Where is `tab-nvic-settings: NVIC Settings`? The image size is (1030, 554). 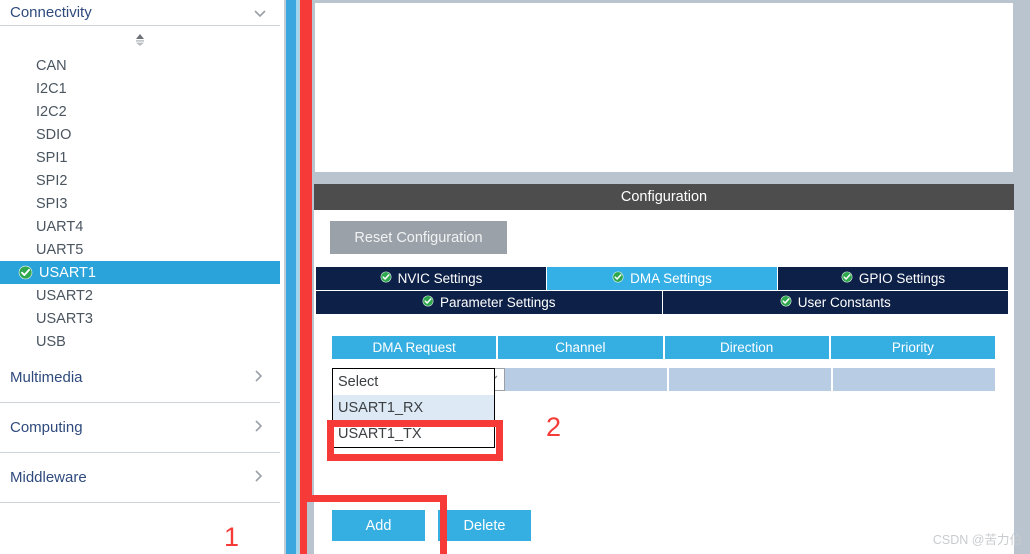 tab-nvic-settings: NVIC Settings is located at coordinates (431, 278).